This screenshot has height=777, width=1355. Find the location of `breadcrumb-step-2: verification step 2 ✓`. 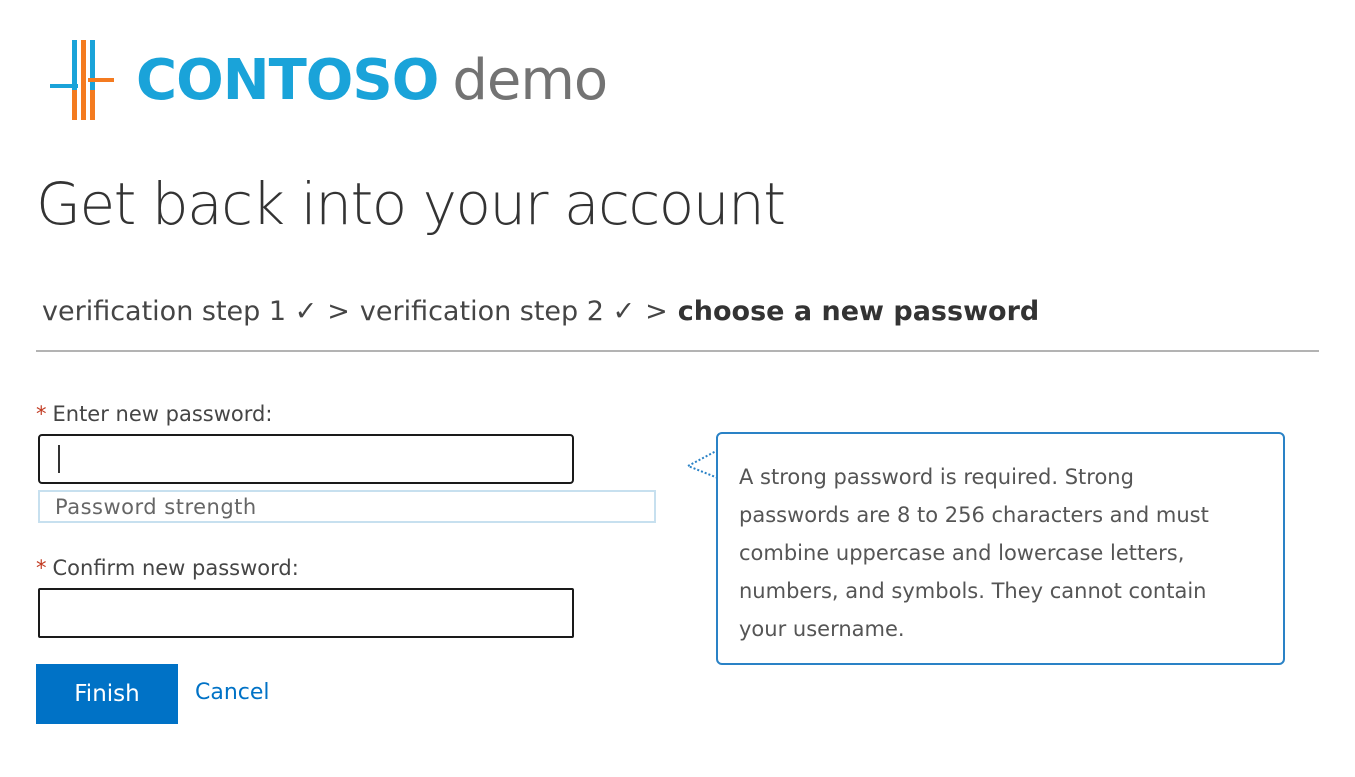

breadcrumb-step-2: verification step 2 ✓ is located at coordinates (497, 311).